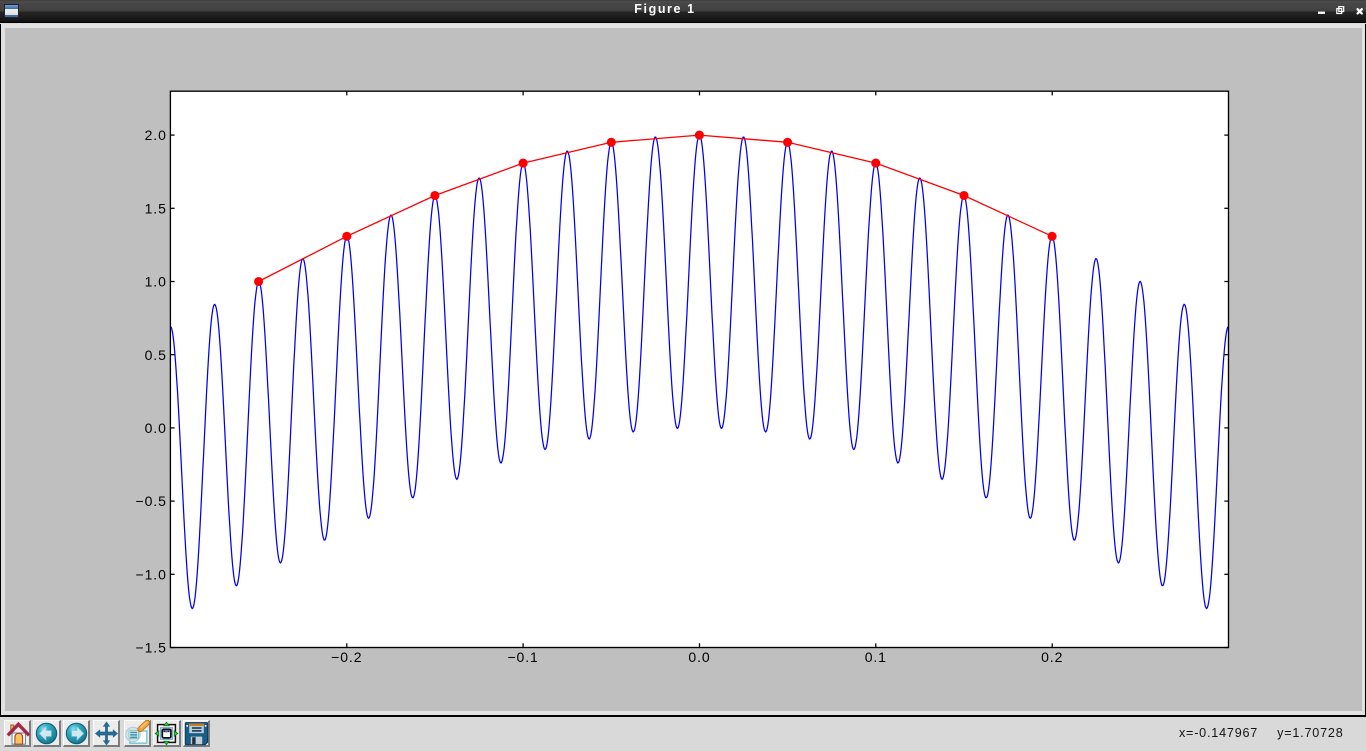 This screenshot has width=1366, height=751. What do you see at coordinates (522, 657) in the screenshot?
I see `svg-text: −0.1` at bounding box center [522, 657].